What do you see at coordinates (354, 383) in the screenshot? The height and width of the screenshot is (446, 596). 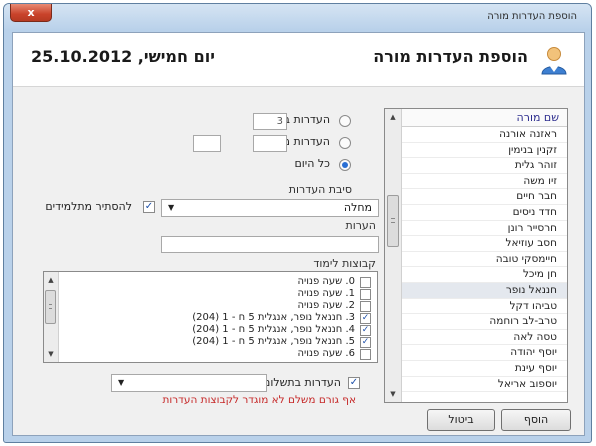 I see `paid-absence-checkbox: ✓` at bounding box center [354, 383].